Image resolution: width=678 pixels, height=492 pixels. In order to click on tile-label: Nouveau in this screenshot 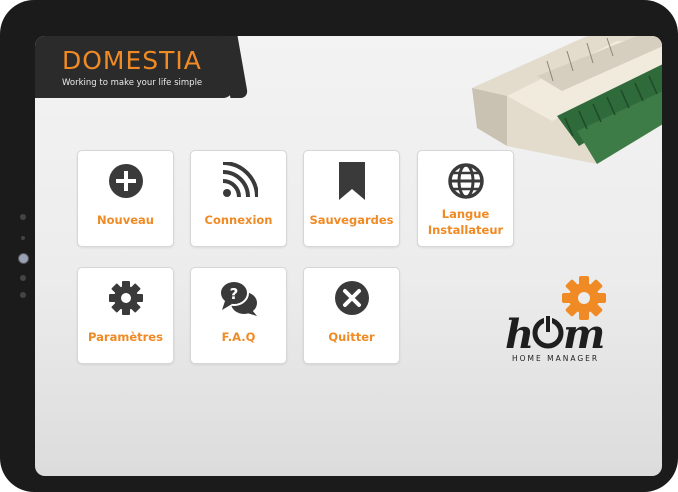, I will do `click(125, 220)`.